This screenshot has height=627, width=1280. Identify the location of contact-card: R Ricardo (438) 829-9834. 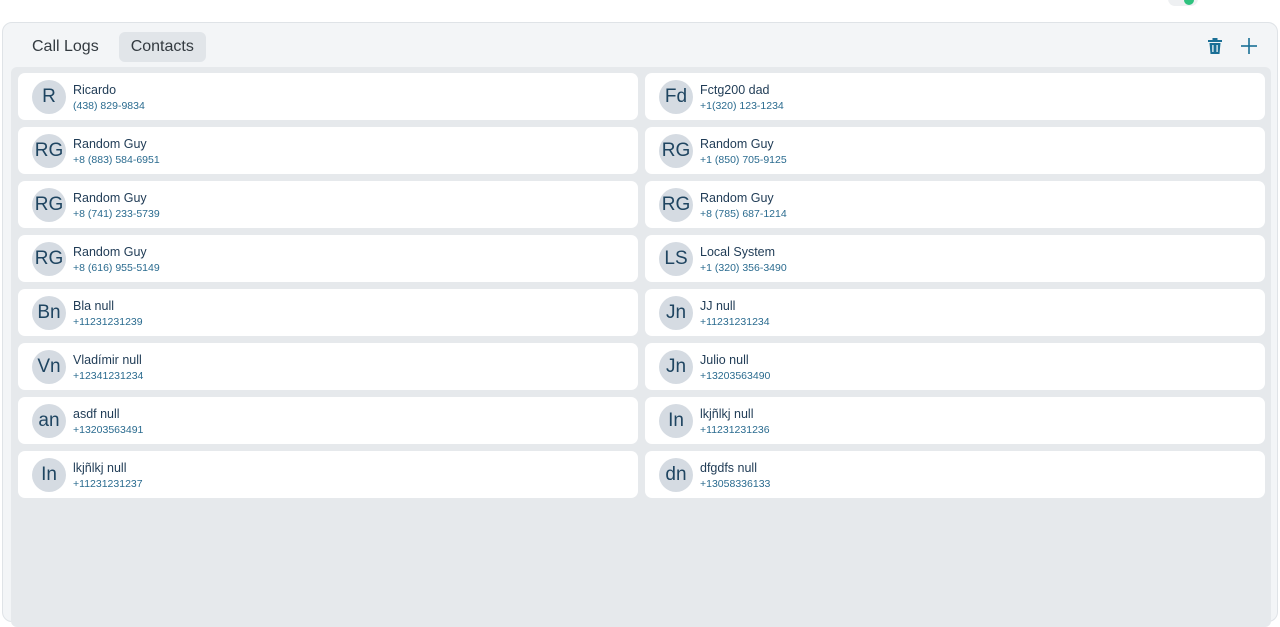
(328, 96).